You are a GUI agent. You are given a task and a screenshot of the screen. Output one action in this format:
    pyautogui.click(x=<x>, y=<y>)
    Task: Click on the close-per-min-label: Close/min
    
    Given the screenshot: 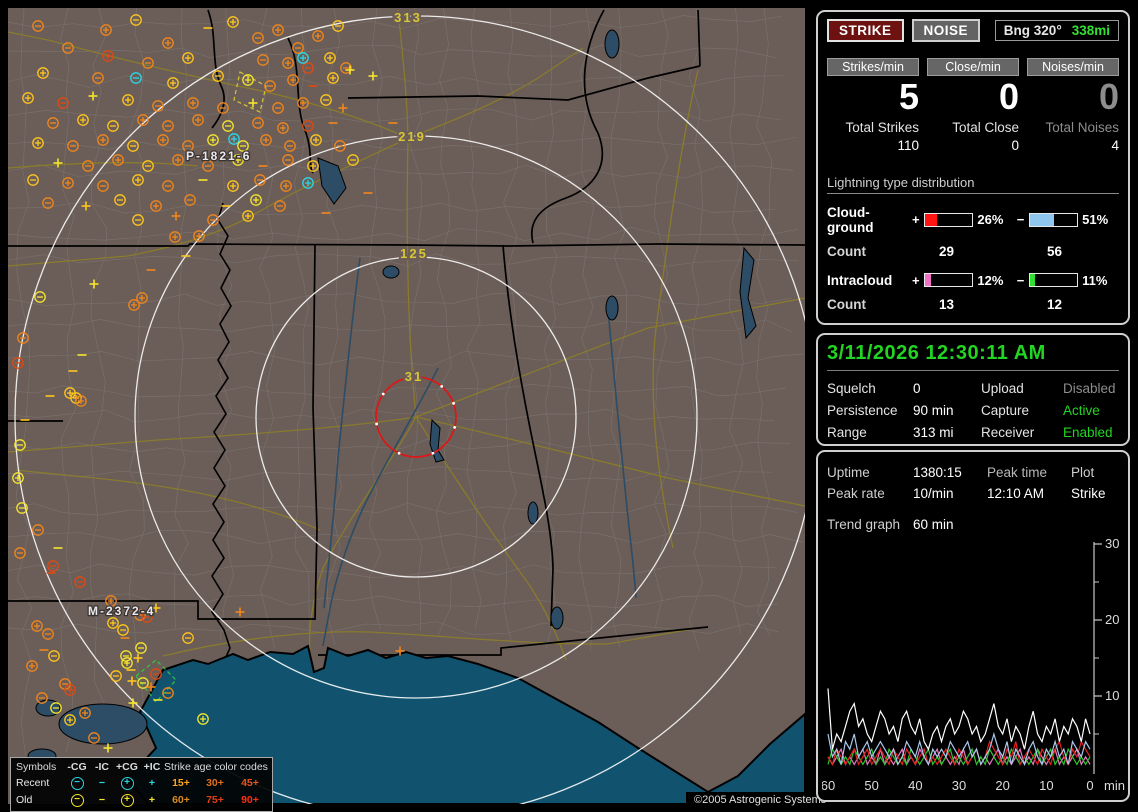 What is the action you would take?
    pyautogui.click(x=973, y=67)
    